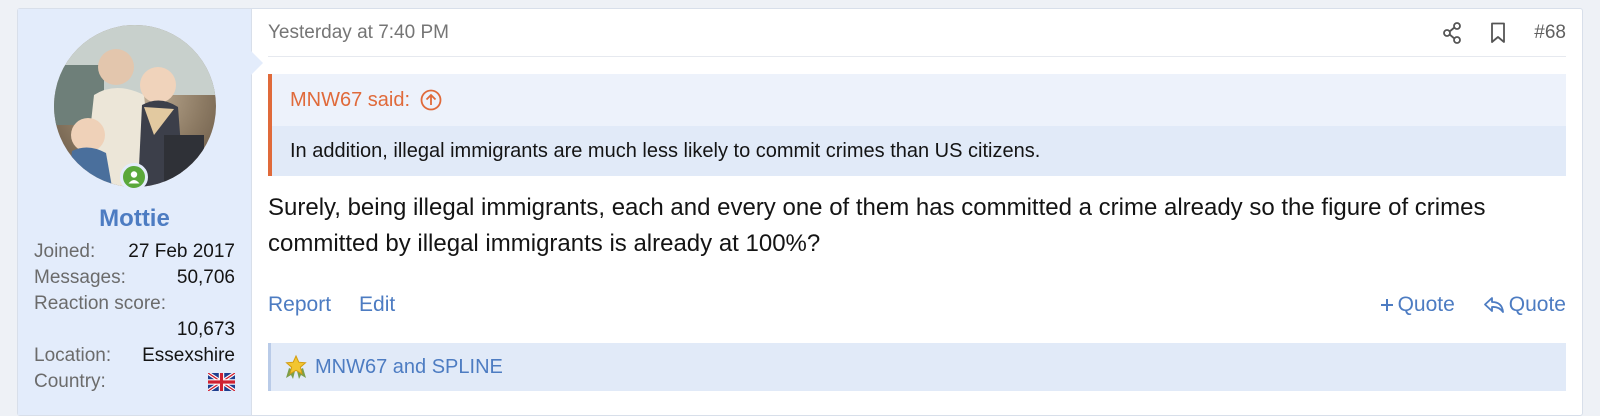  I want to click on post-actions: Report Edit Quote Quote, so click(917, 305).